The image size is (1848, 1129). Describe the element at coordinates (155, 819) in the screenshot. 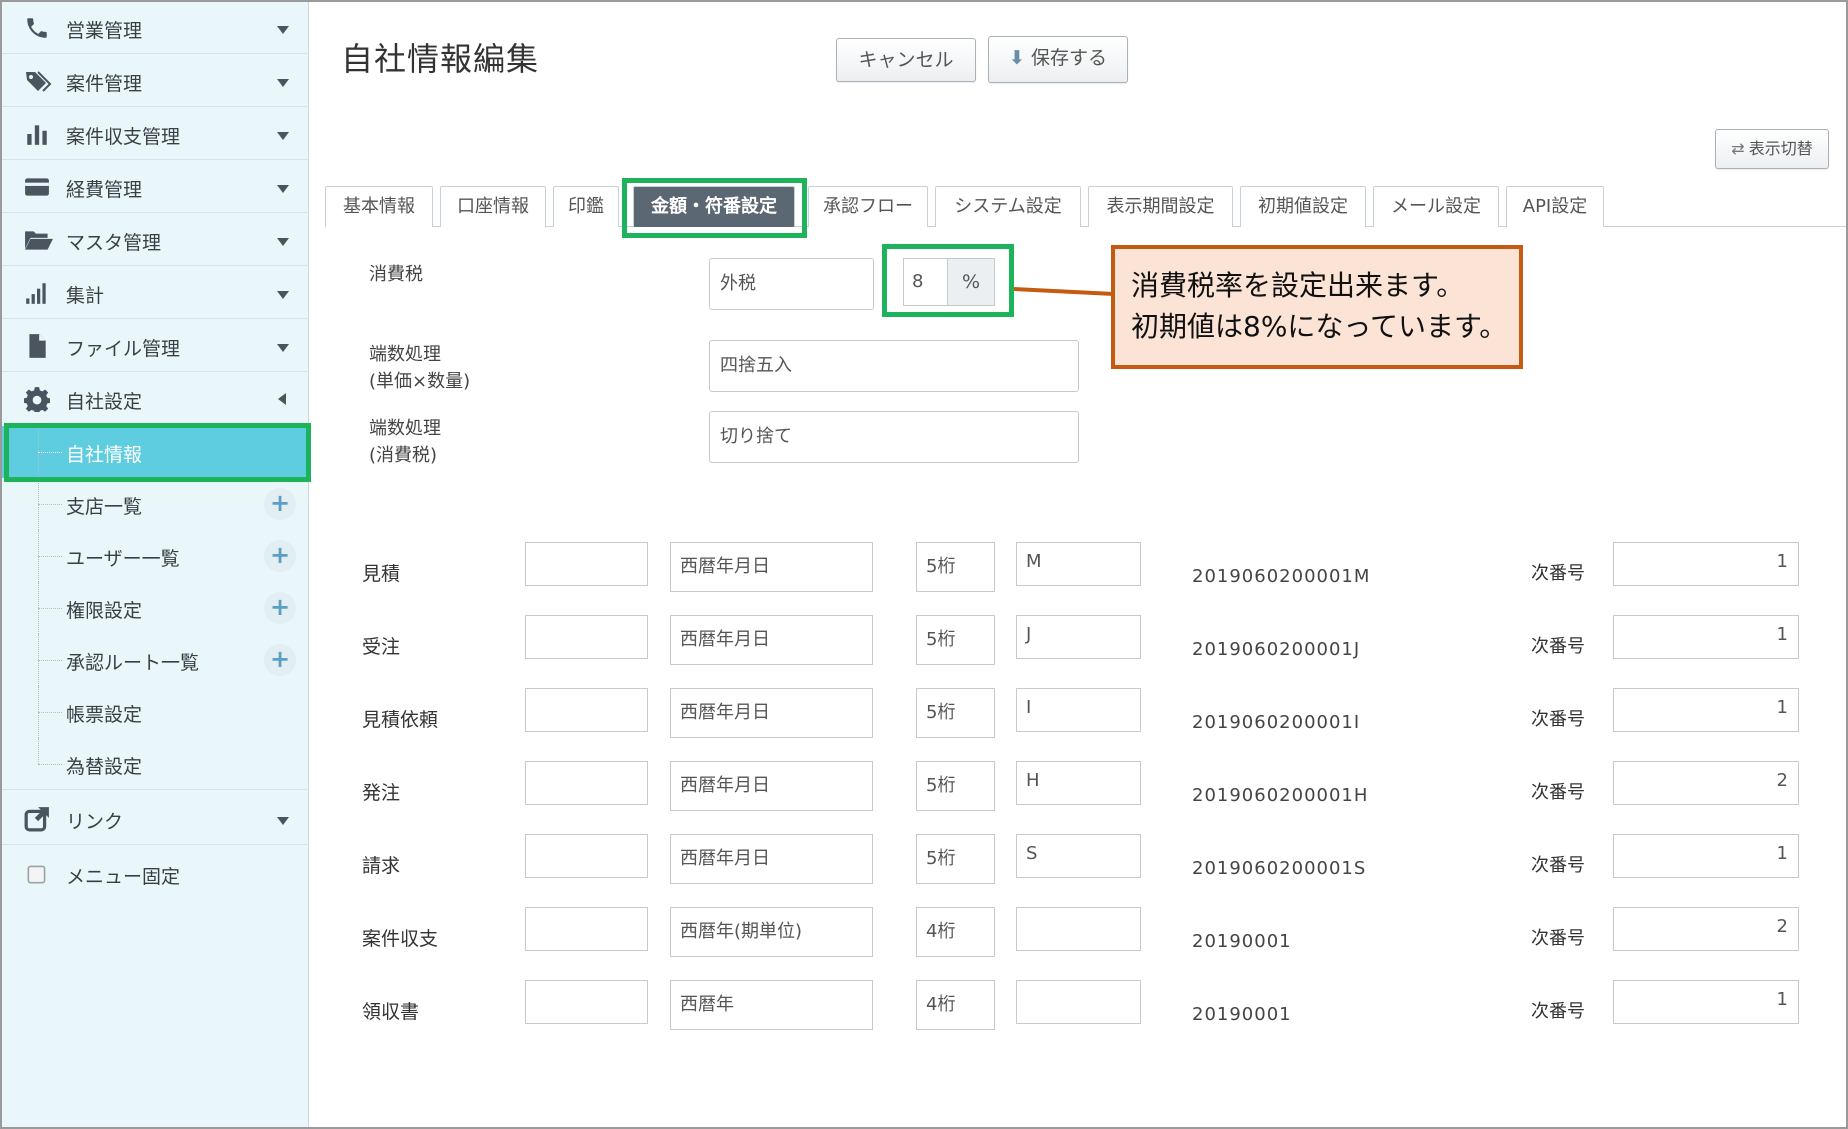

I see `sidebar-item-links: リンク` at that location.